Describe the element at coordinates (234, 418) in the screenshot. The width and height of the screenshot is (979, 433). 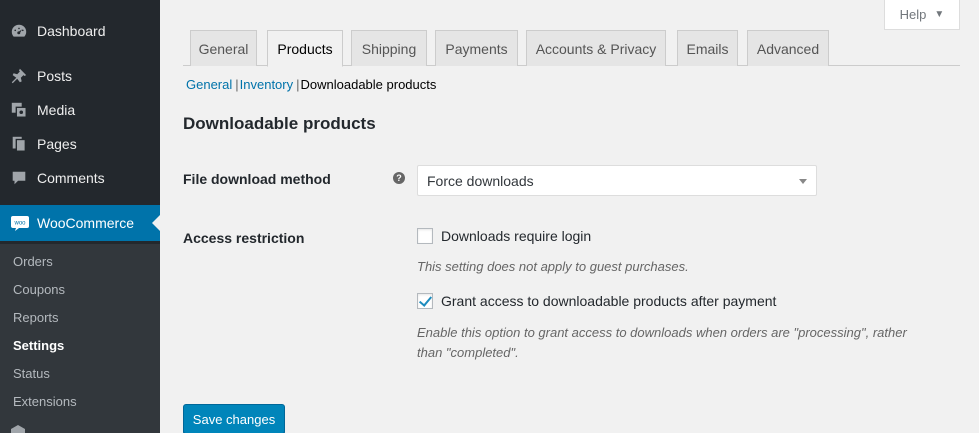
I see `save-changes-button: Save changes` at that location.